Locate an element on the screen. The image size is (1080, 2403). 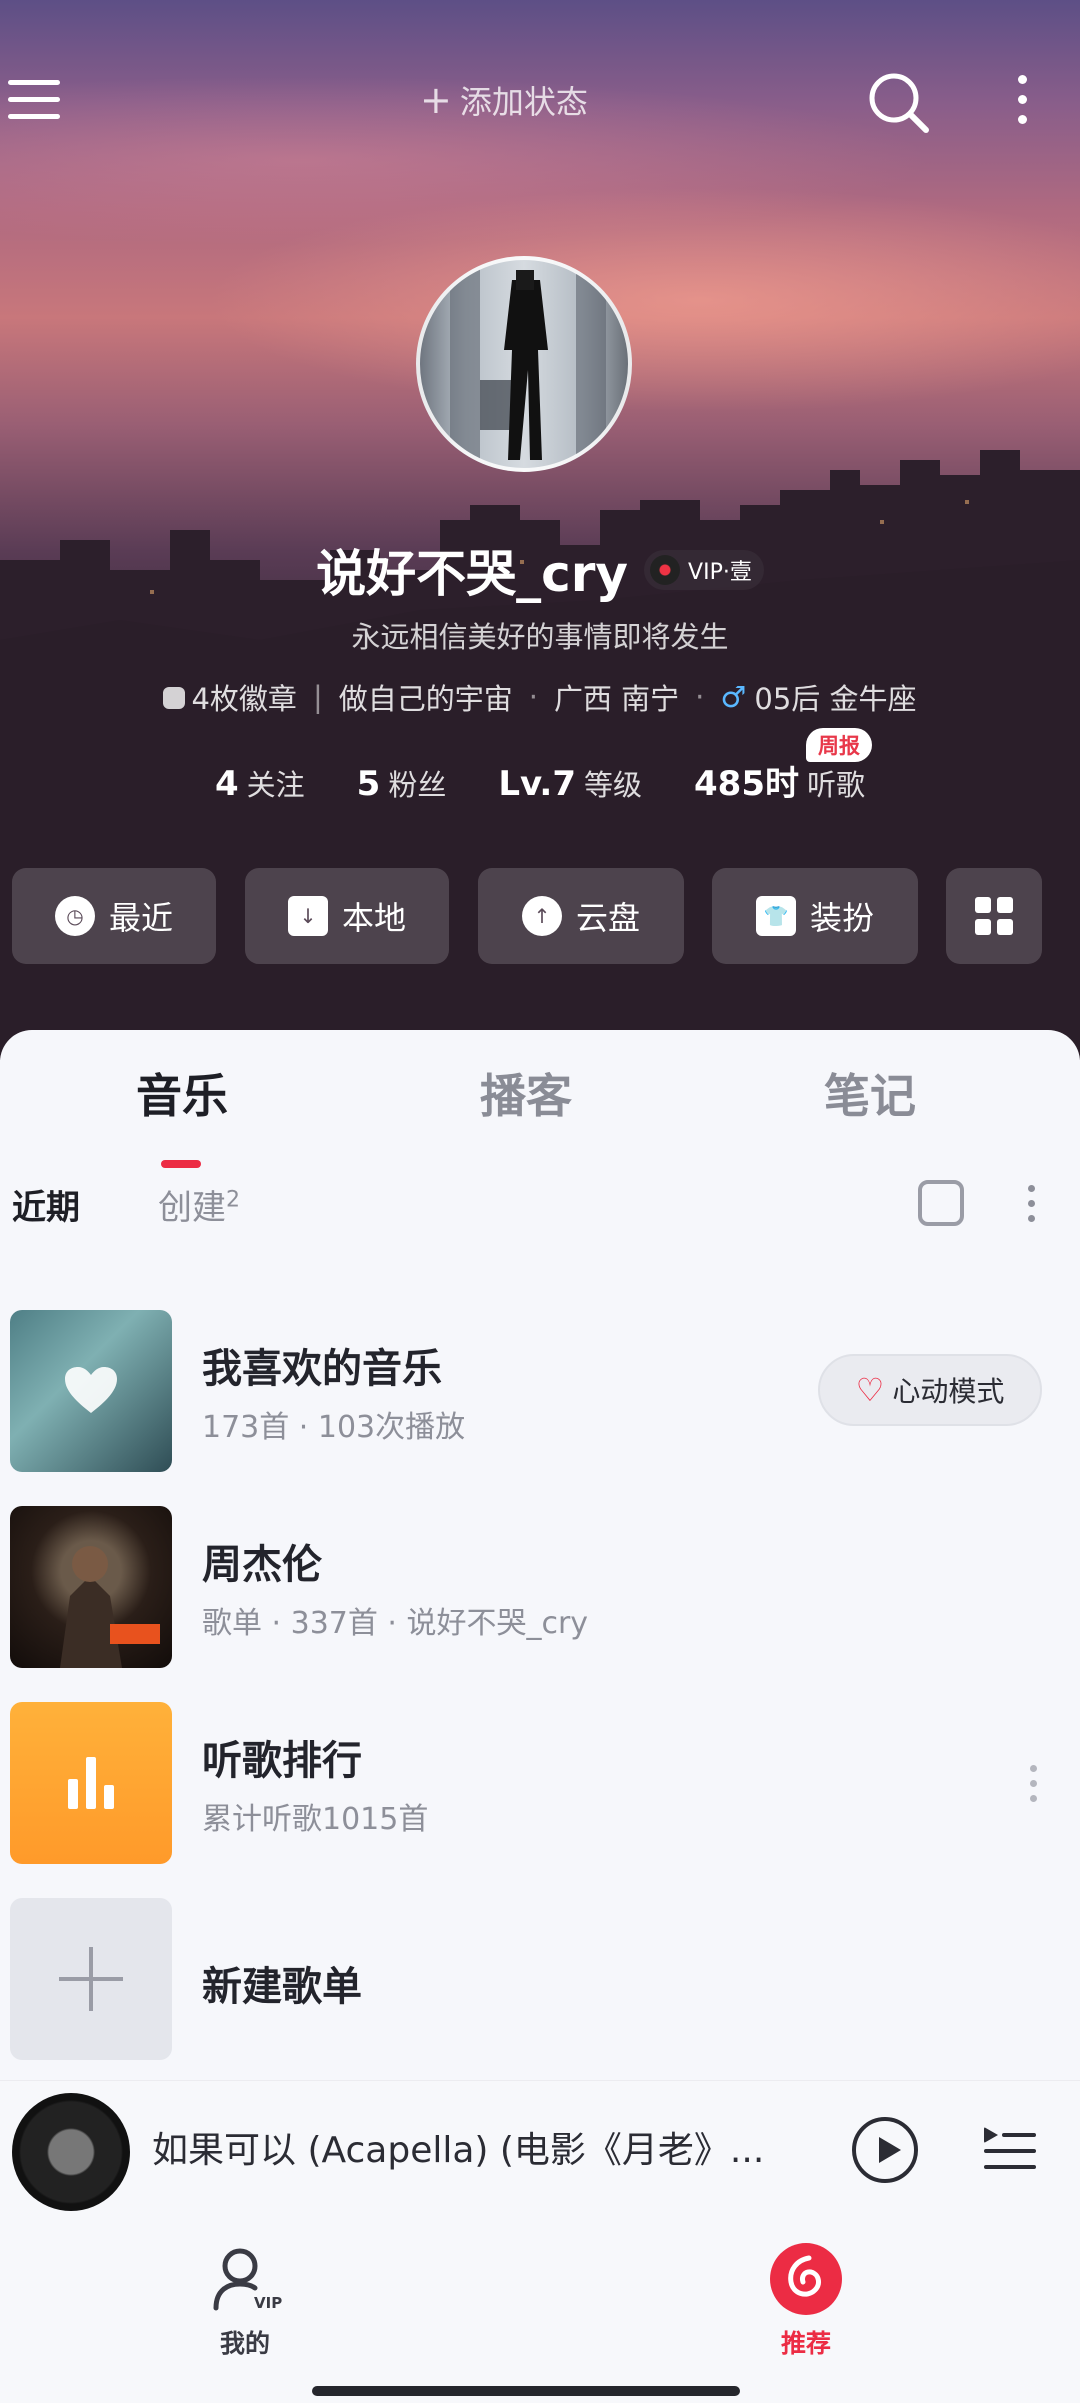
username: 说好不哭_cry is located at coordinates (472, 574).